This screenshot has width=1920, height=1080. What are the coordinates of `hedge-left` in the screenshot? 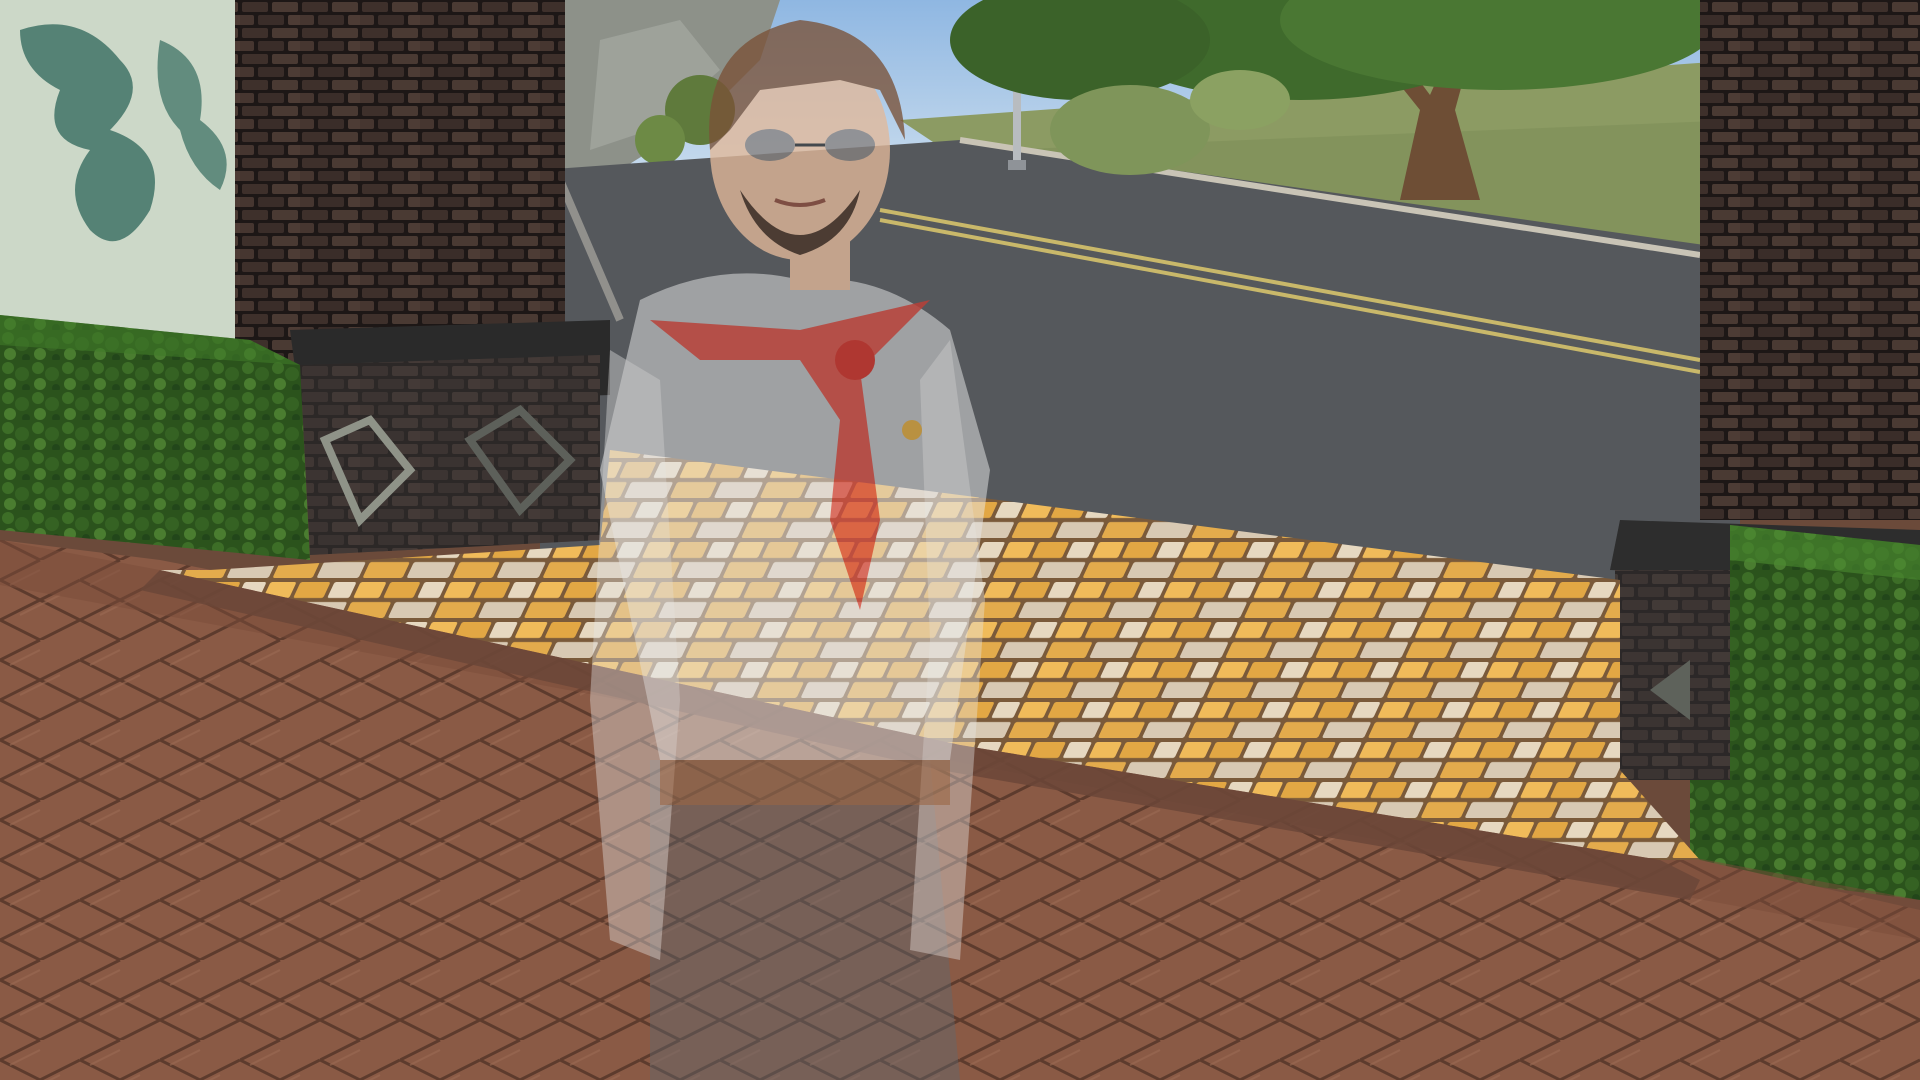 It's located at (155, 437).